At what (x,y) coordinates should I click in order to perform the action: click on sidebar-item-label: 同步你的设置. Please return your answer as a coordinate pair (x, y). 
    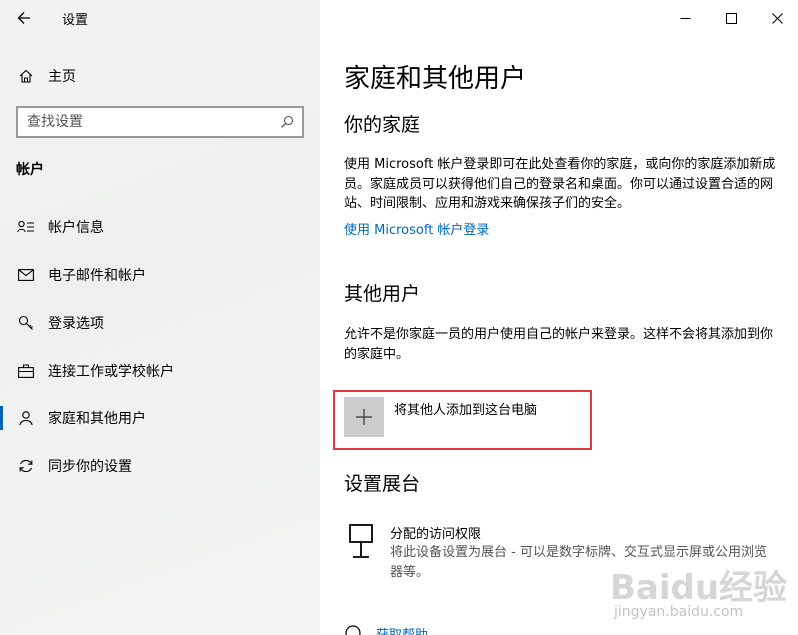
    Looking at the image, I should click on (90, 467).